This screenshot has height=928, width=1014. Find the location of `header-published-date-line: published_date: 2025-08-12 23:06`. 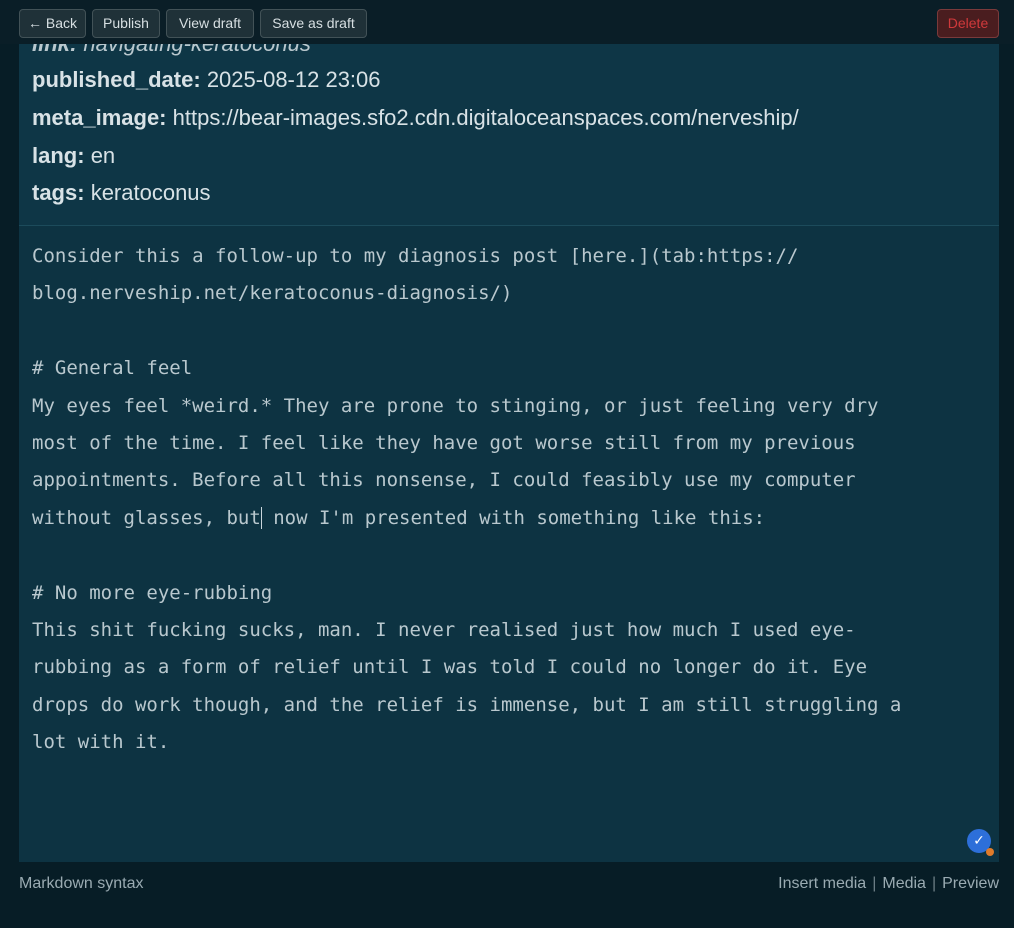

header-published-date-line: published_date: 2025-08-12 23:06 is located at coordinates (206, 80).